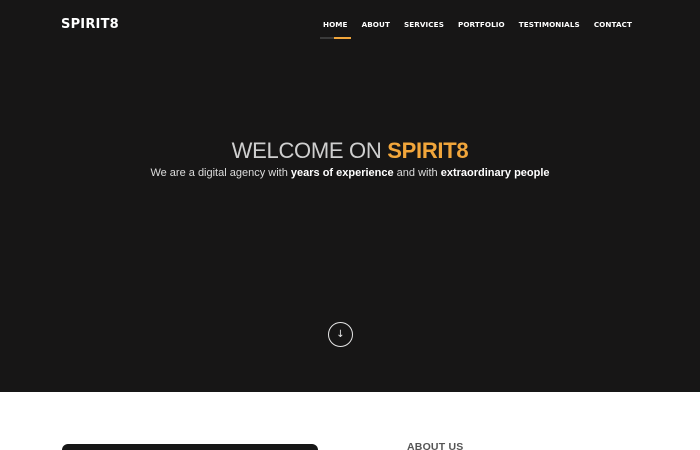 The width and height of the screenshot is (700, 450). Describe the element at coordinates (435, 445) in the screenshot. I see `about-heading: ABOUT US` at that location.